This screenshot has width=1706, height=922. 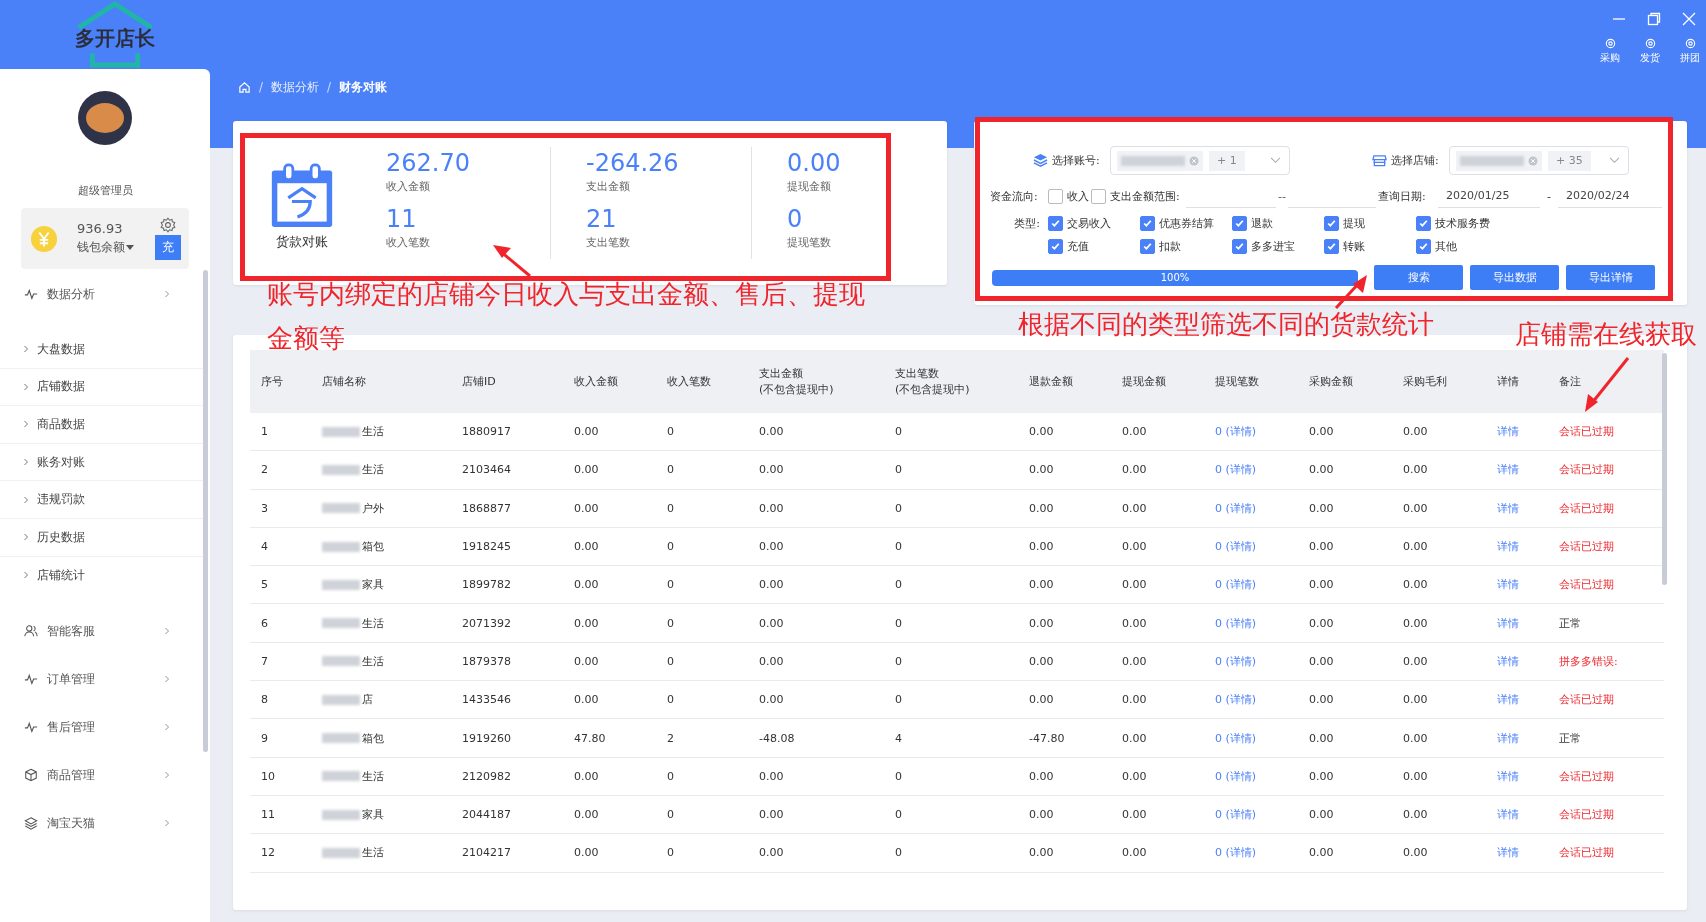 I want to click on checkbox-label: 充值, so click(x=1078, y=246).